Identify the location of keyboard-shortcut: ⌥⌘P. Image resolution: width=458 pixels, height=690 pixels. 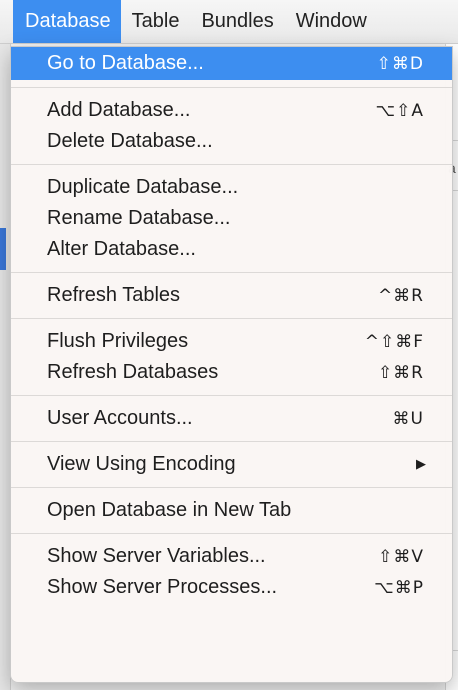
(399, 587).